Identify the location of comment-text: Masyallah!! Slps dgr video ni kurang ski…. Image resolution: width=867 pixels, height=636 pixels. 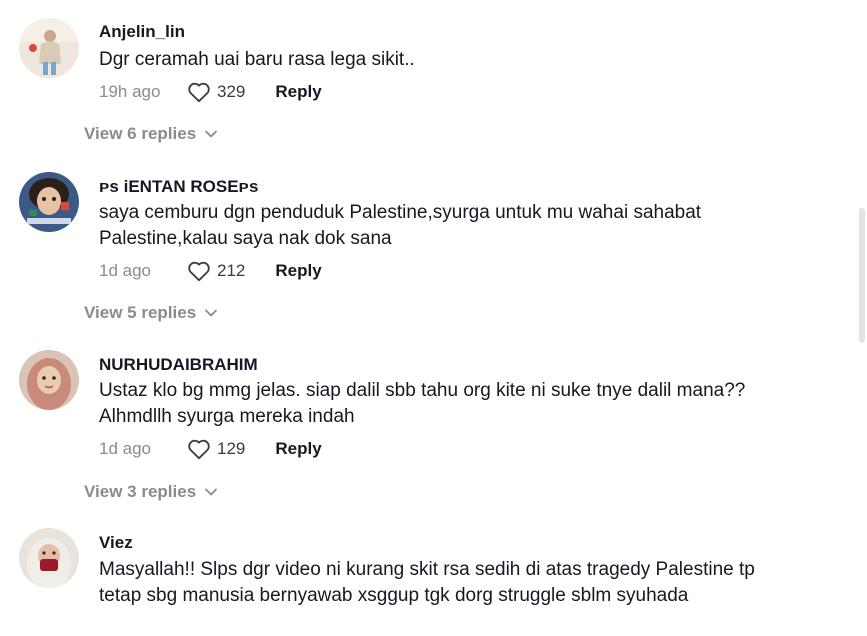
(427, 582).